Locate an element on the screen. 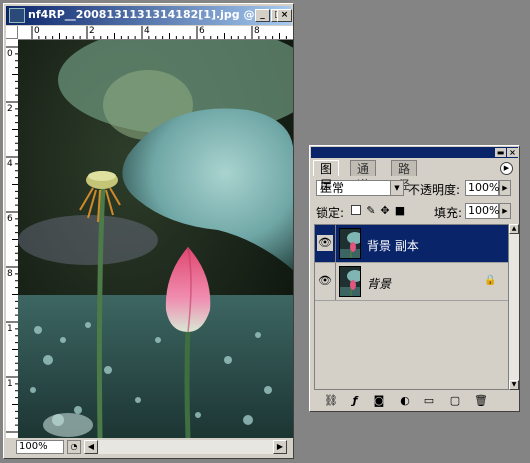 This screenshot has width=530, height=463. palette-close-button: × is located at coordinates (512, 152).